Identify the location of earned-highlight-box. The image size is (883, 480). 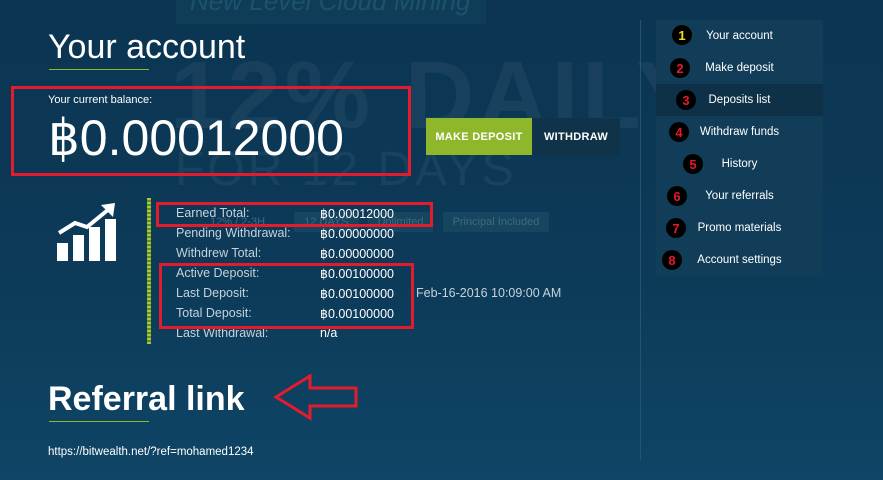
(294, 214).